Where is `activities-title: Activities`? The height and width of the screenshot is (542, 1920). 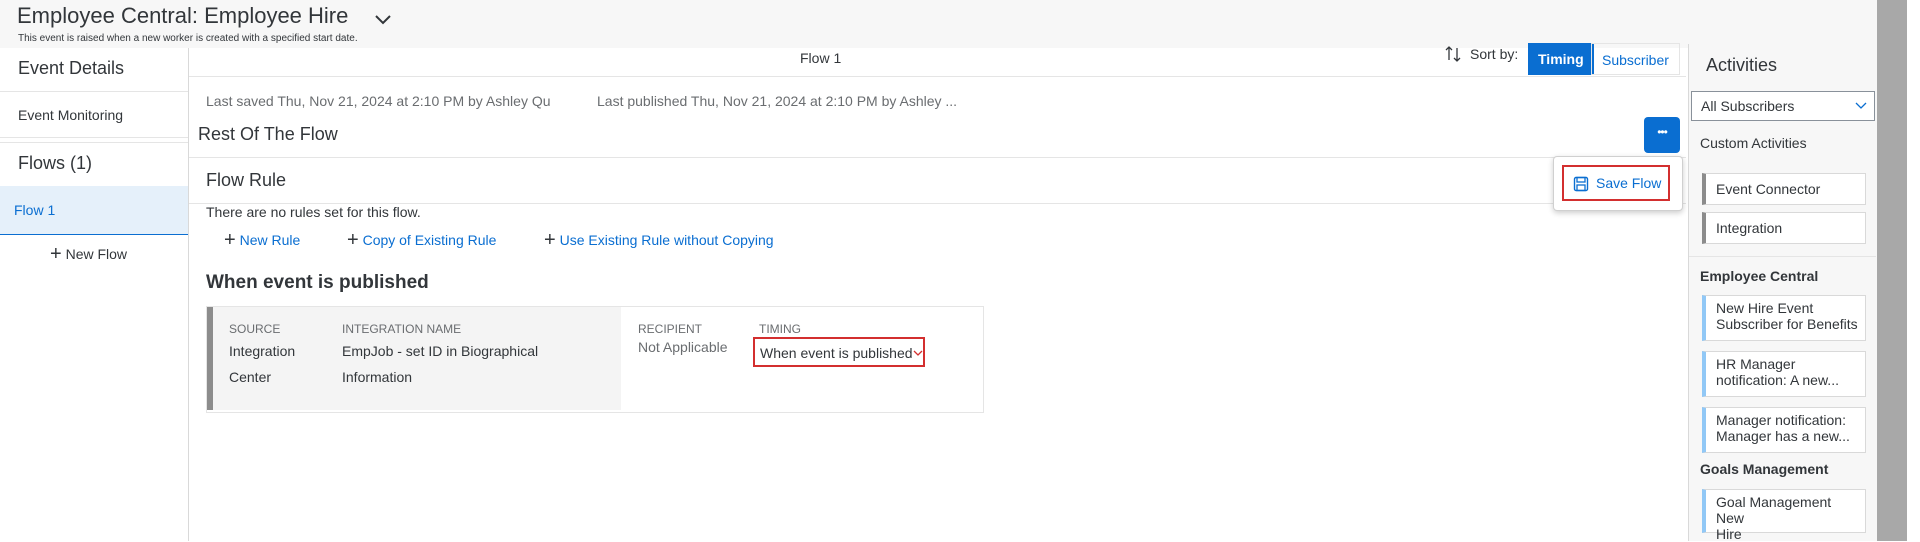
activities-title: Activities is located at coordinates (1742, 65).